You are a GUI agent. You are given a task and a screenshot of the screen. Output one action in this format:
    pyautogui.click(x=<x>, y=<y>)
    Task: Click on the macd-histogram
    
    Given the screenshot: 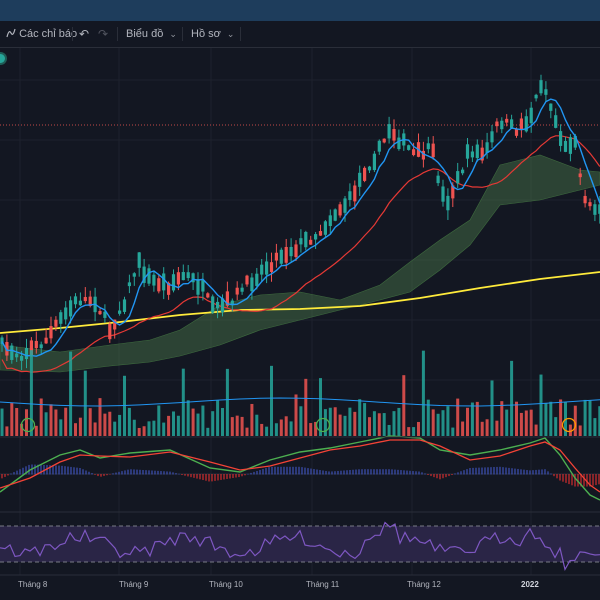 What is the action you would take?
    pyautogui.click(x=300, y=475)
    